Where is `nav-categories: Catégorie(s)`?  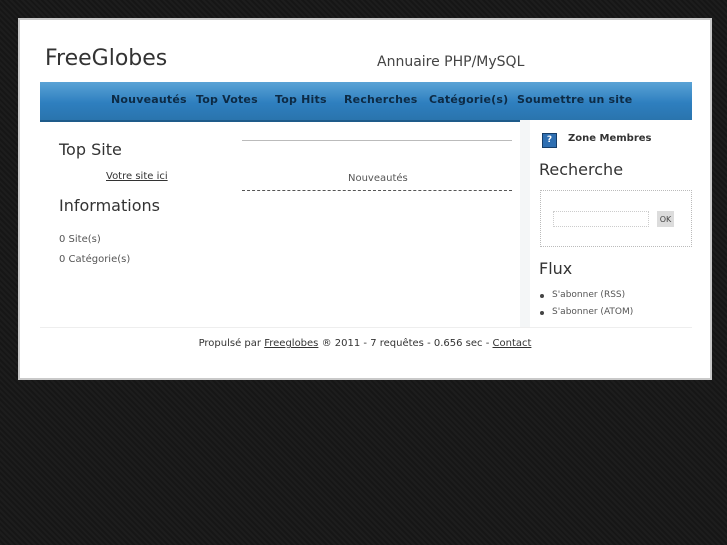 nav-categories: Catégorie(s) is located at coordinates (468, 99).